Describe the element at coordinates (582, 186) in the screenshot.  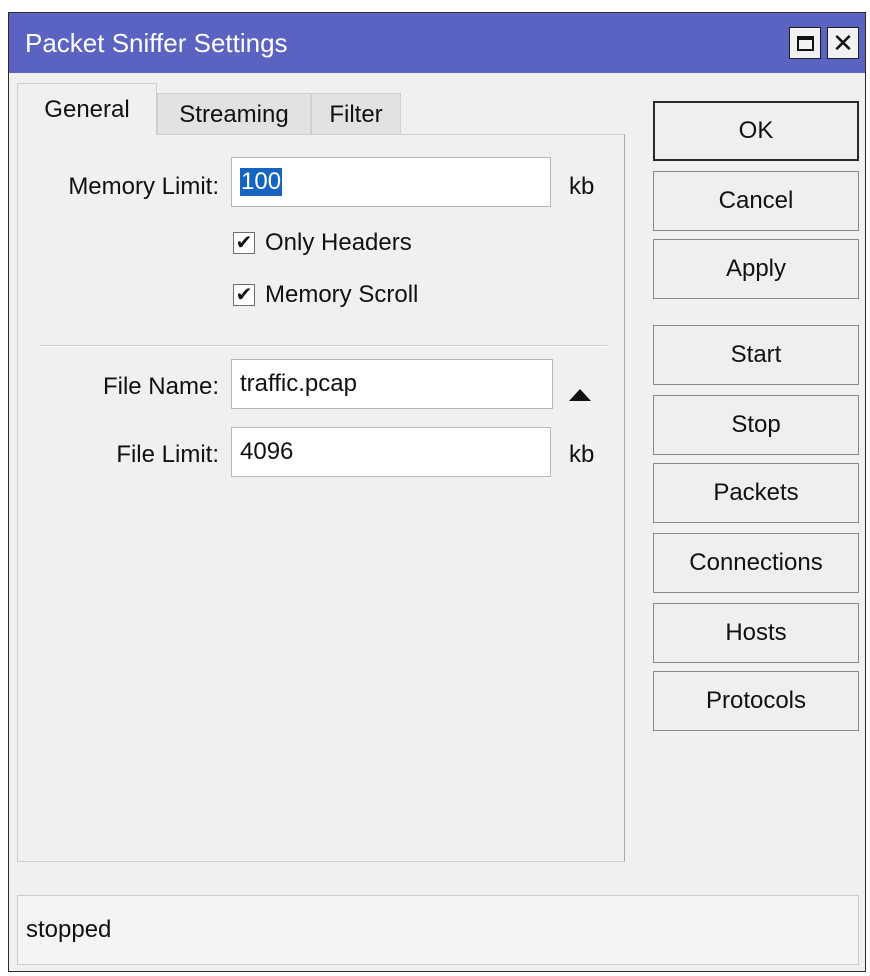
I see `memory-limit-unit: kb` at that location.